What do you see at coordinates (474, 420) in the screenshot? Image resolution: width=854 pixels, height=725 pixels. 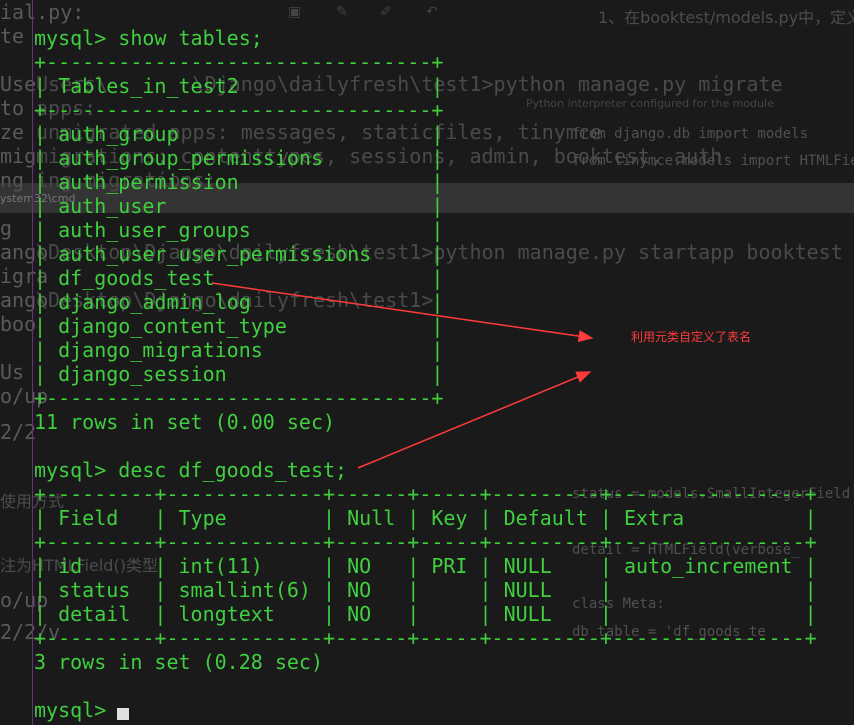 I see `arrow-from-desc-command` at bounding box center [474, 420].